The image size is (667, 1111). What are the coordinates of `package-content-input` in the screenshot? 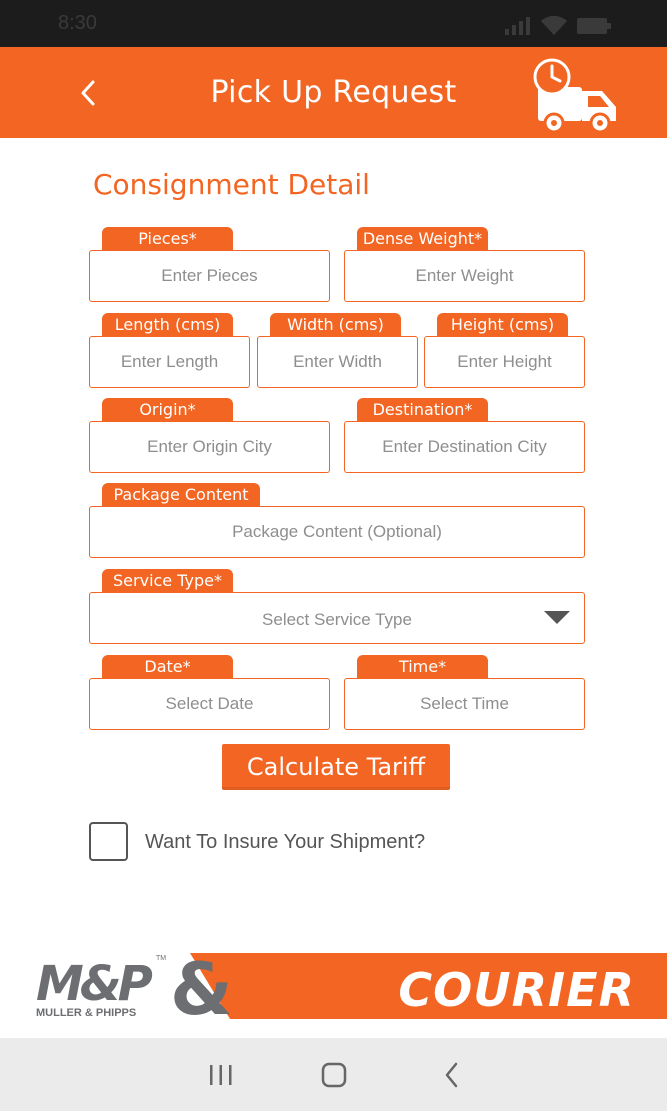 It's located at (337, 532).